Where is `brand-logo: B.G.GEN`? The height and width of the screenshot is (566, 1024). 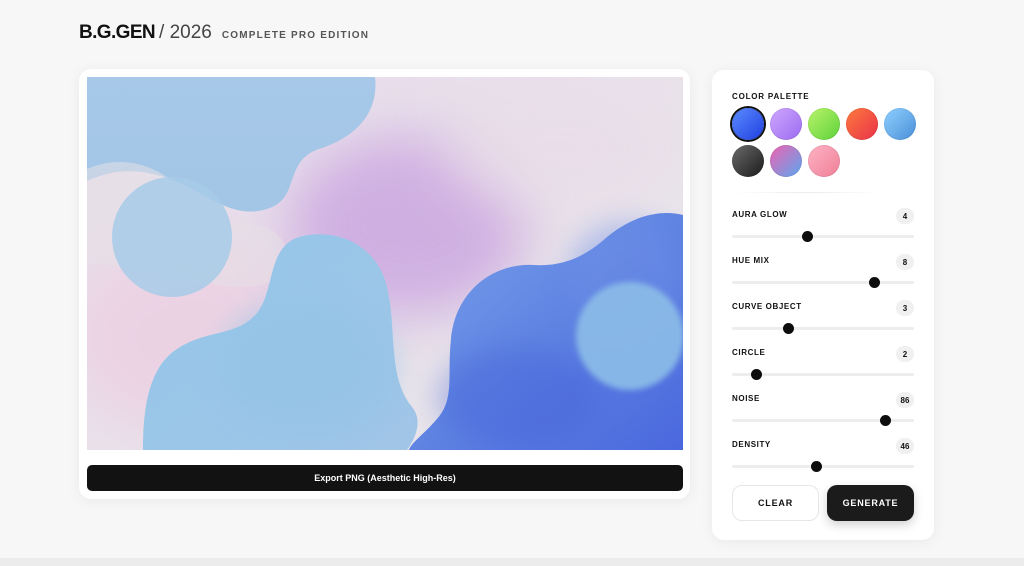 brand-logo: B.G.GEN is located at coordinates (117, 32).